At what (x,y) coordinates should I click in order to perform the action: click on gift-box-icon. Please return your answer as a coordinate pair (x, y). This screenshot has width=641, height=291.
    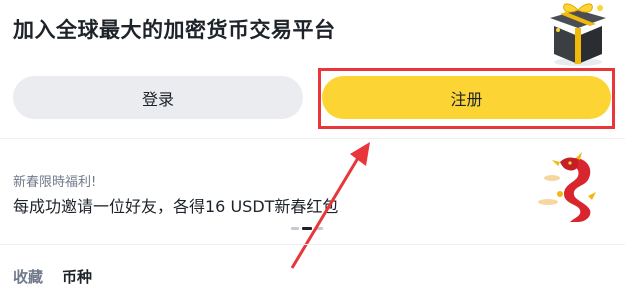
    Looking at the image, I should click on (578, 34).